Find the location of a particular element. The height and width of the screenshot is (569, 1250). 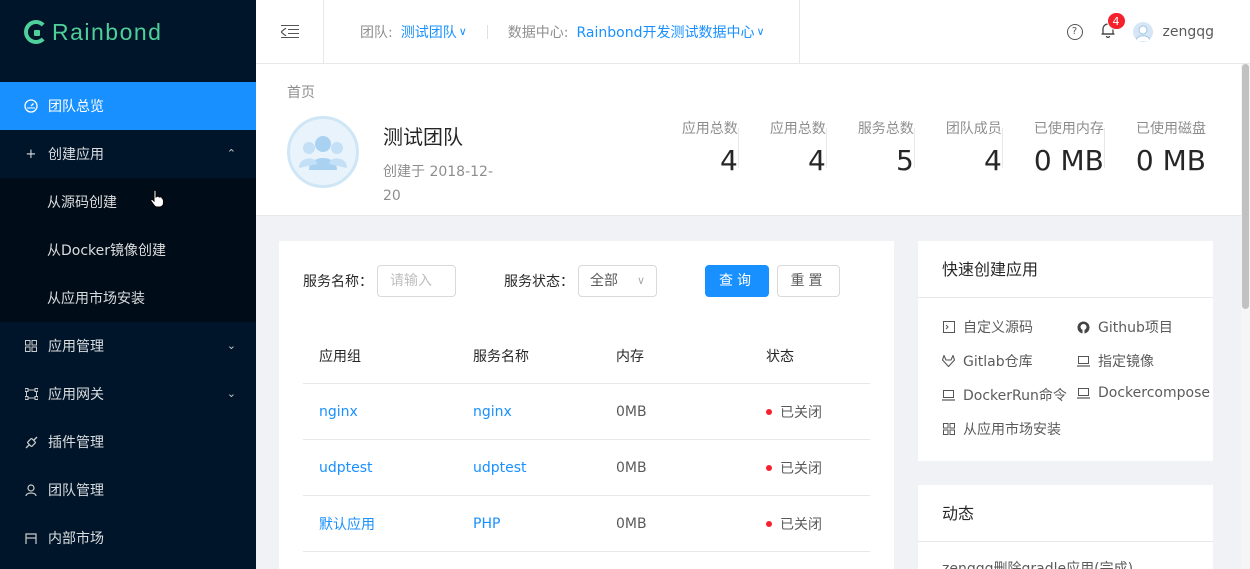

card-title: 动态 is located at coordinates (1065, 513).